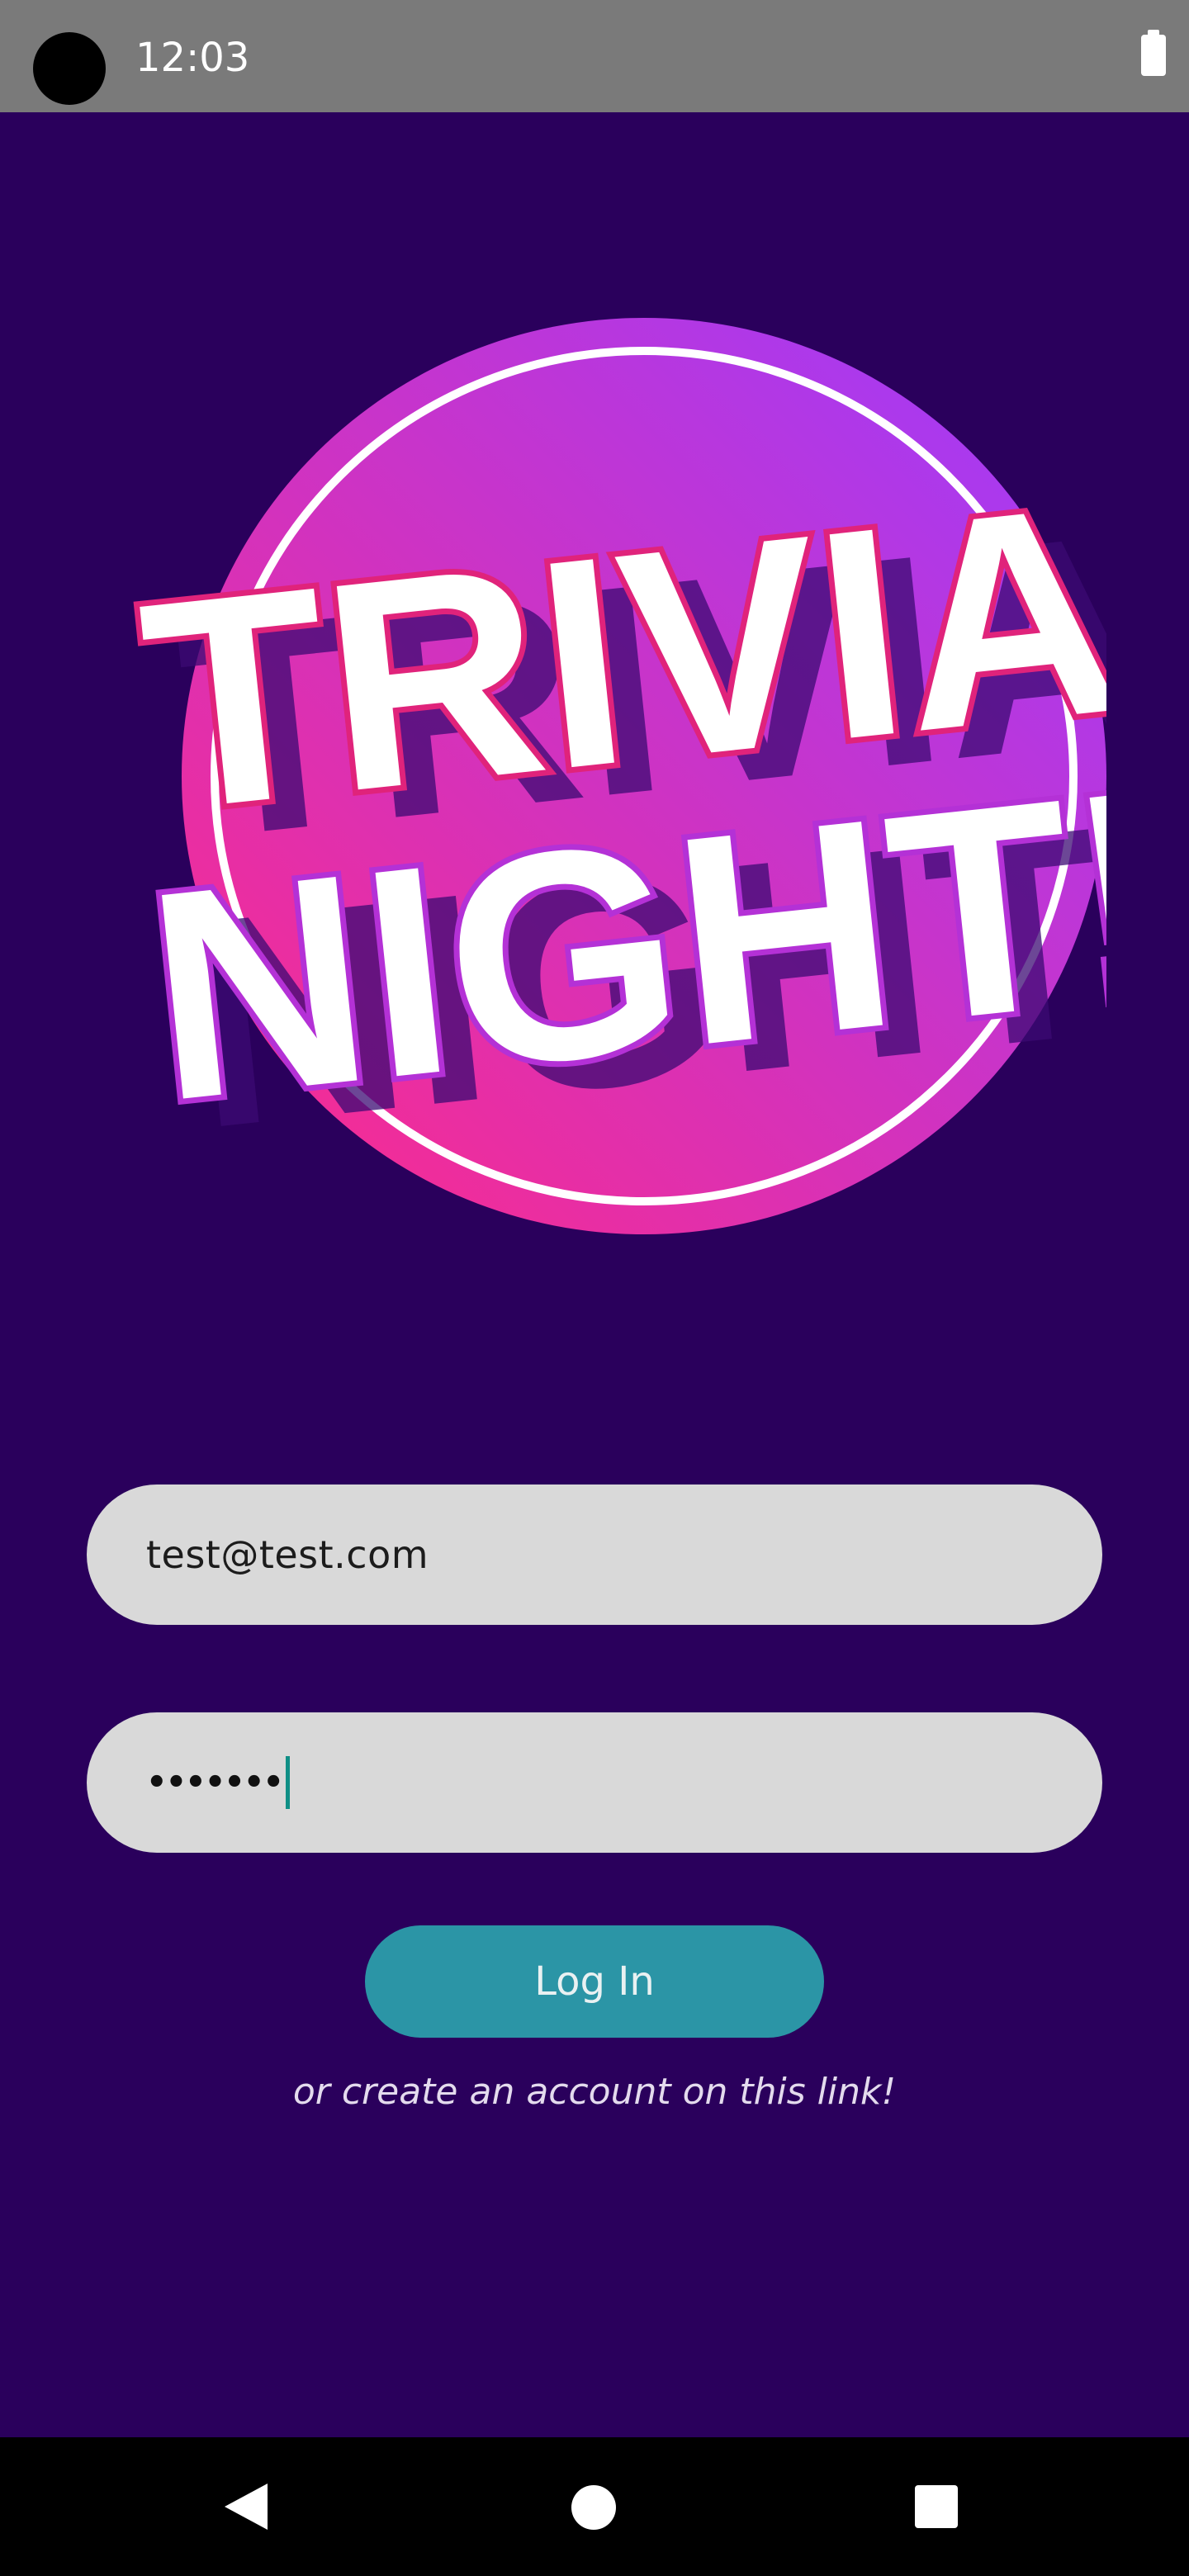 The width and height of the screenshot is (1189, 2576). Describe the element at coordinates (69, 68) in the screenshot. I see `camera-dot-icon` at that location.